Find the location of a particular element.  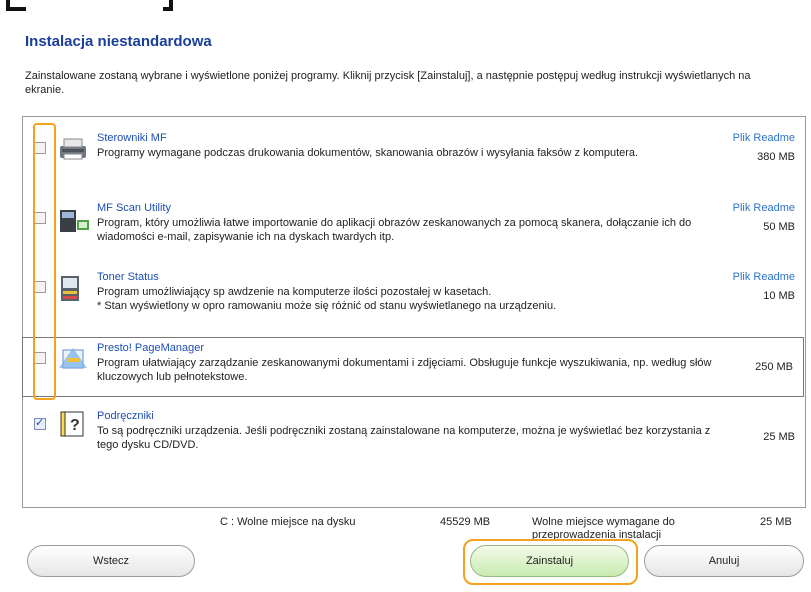

checkbox-manuals is located at coordinates (40, 423).